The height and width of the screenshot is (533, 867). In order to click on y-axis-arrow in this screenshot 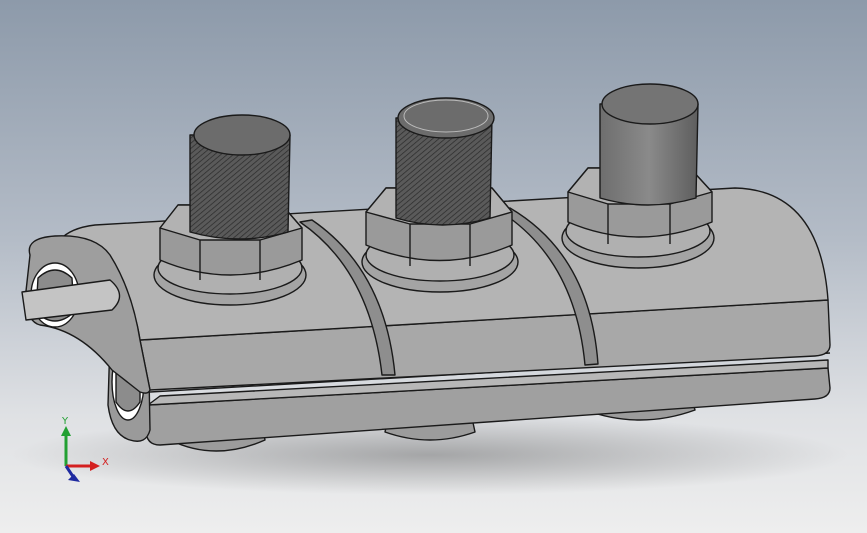, I will do `click(66, 431)`.